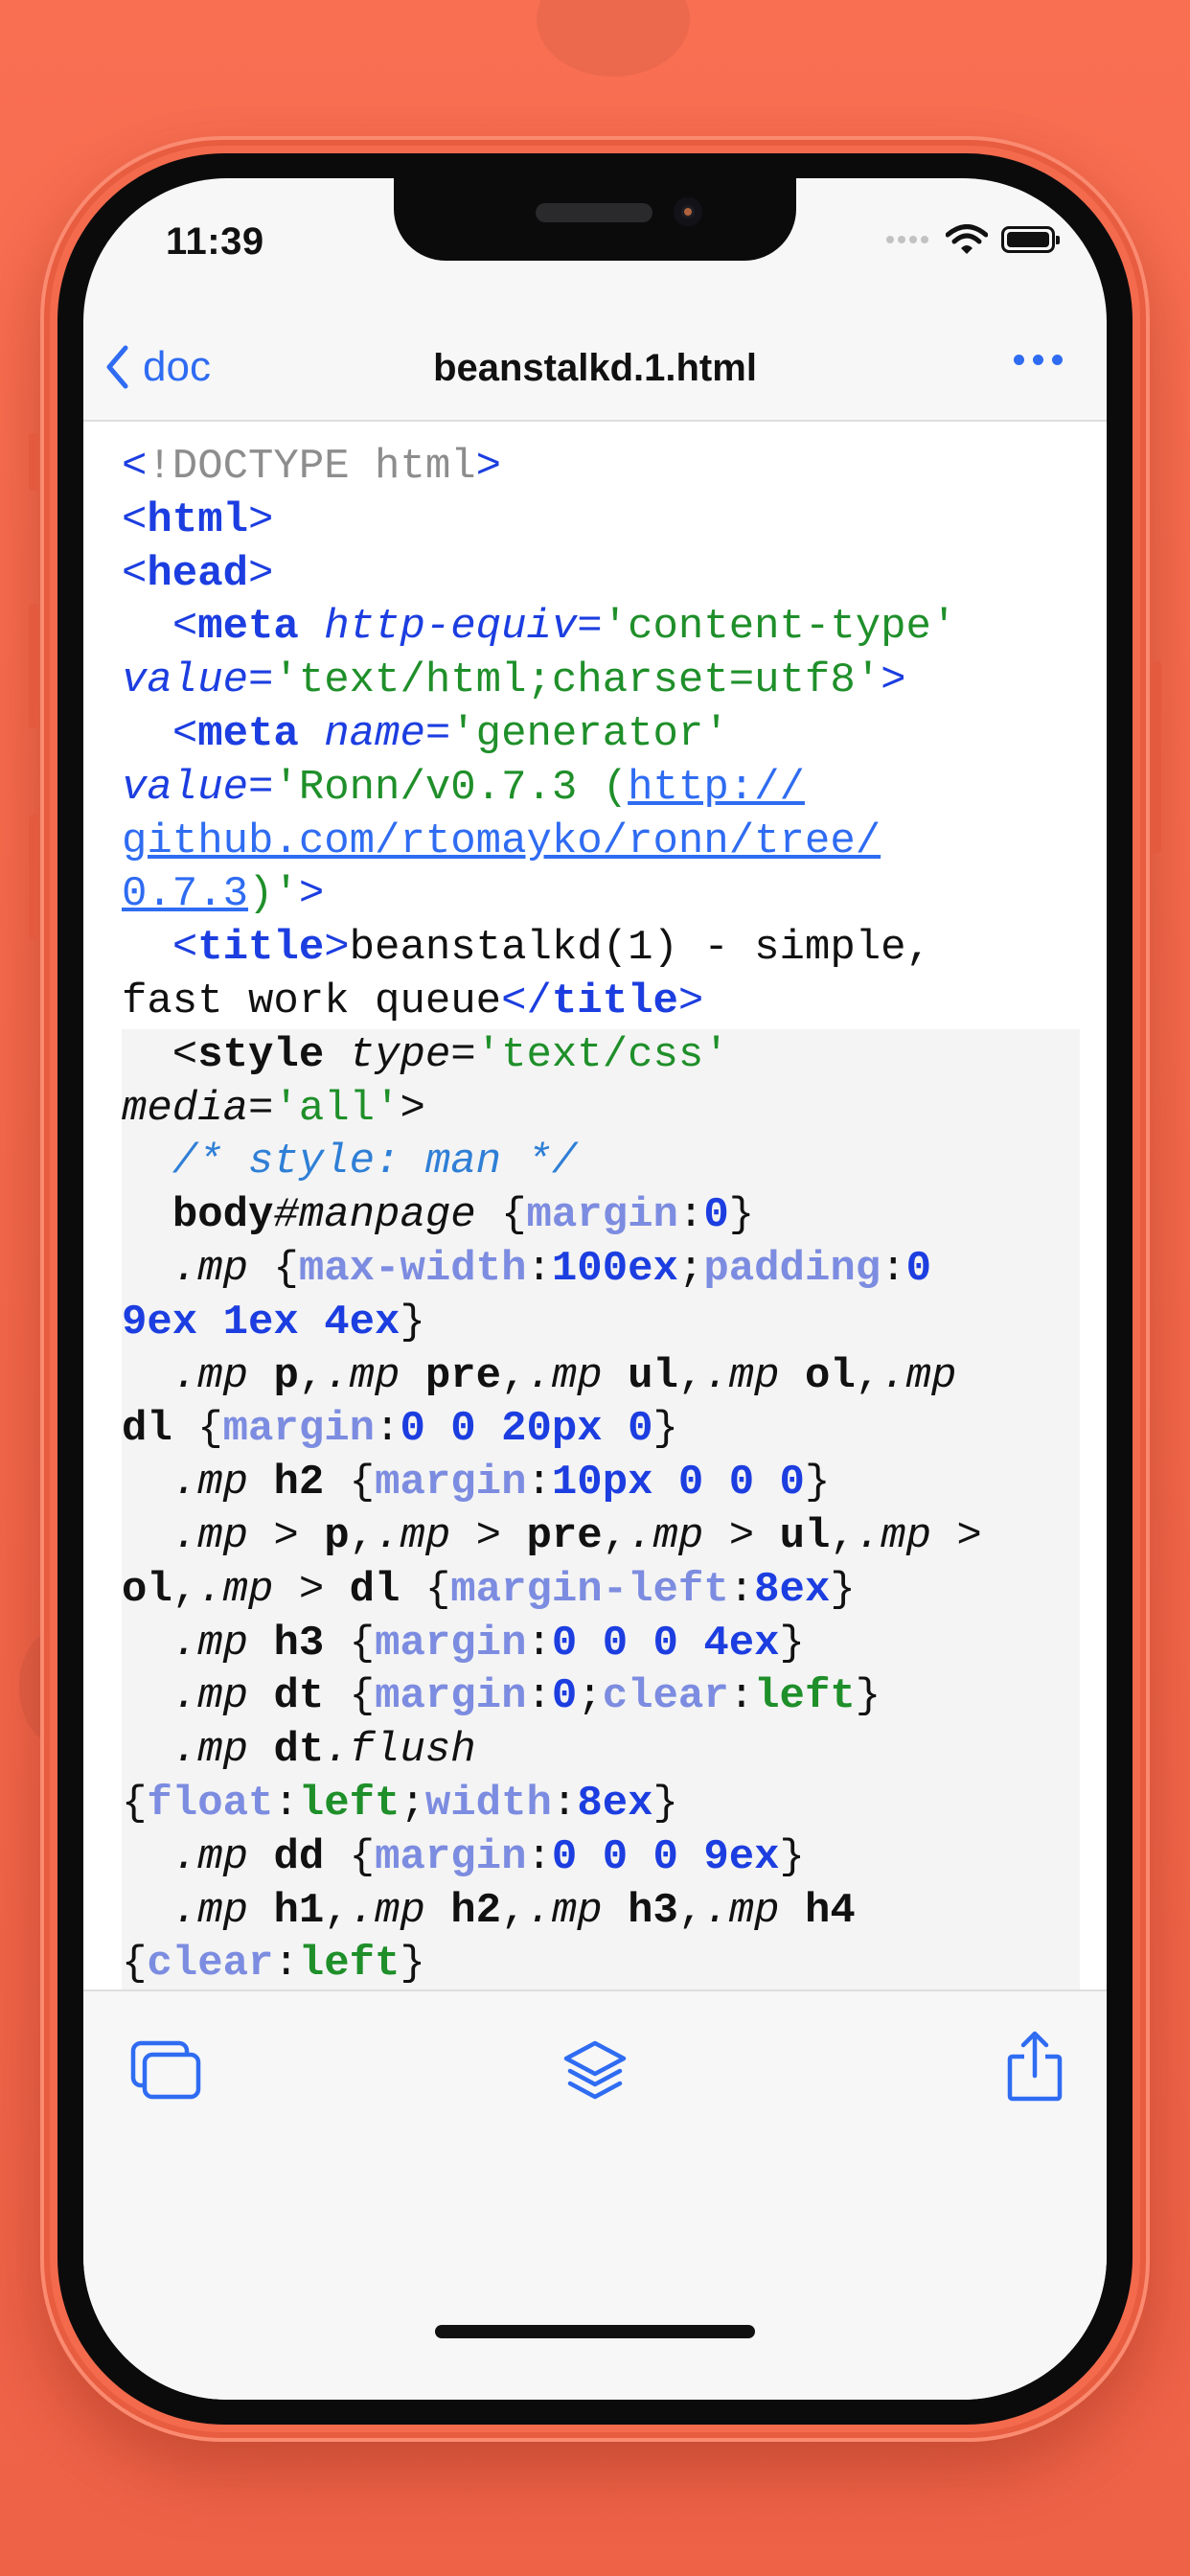 The width and height of the screenshot is (1190, 2576). What do you see at coordinates (601, 895) in the screenshot?
I see `code-line: 0.7.3)'>` at bounding box center [601, 895].